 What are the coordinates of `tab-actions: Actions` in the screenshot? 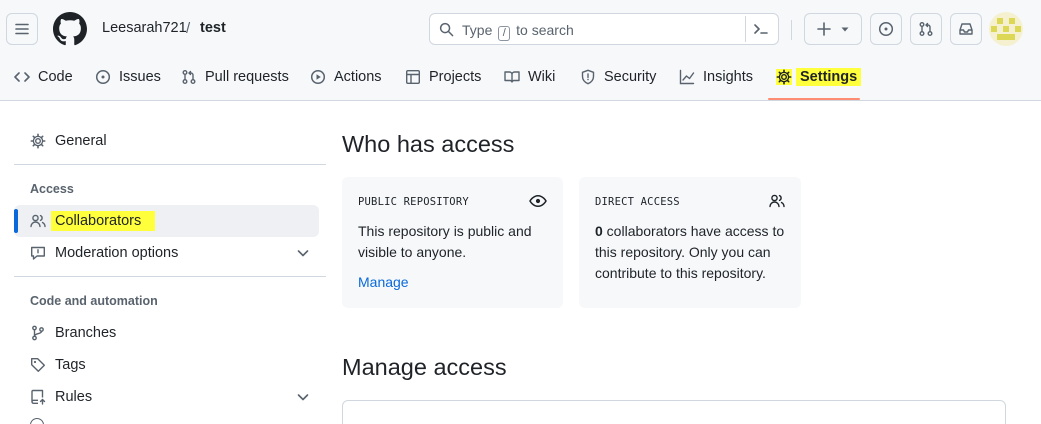 It's located at (346, 77).